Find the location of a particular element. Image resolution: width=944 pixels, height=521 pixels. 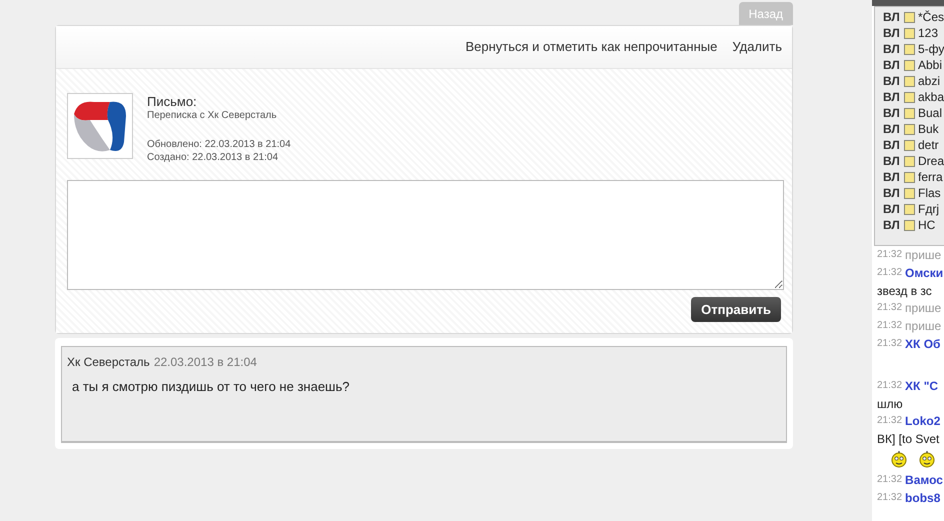

chat-user: ХК Об is located at coordinates (922, 343).